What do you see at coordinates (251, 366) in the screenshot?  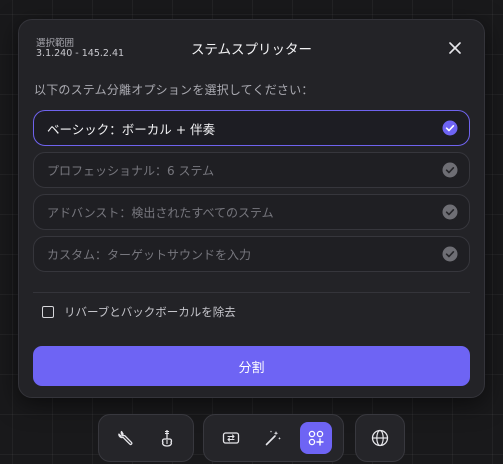 I see `split-button: 分割` at bounding box center [251, 366].